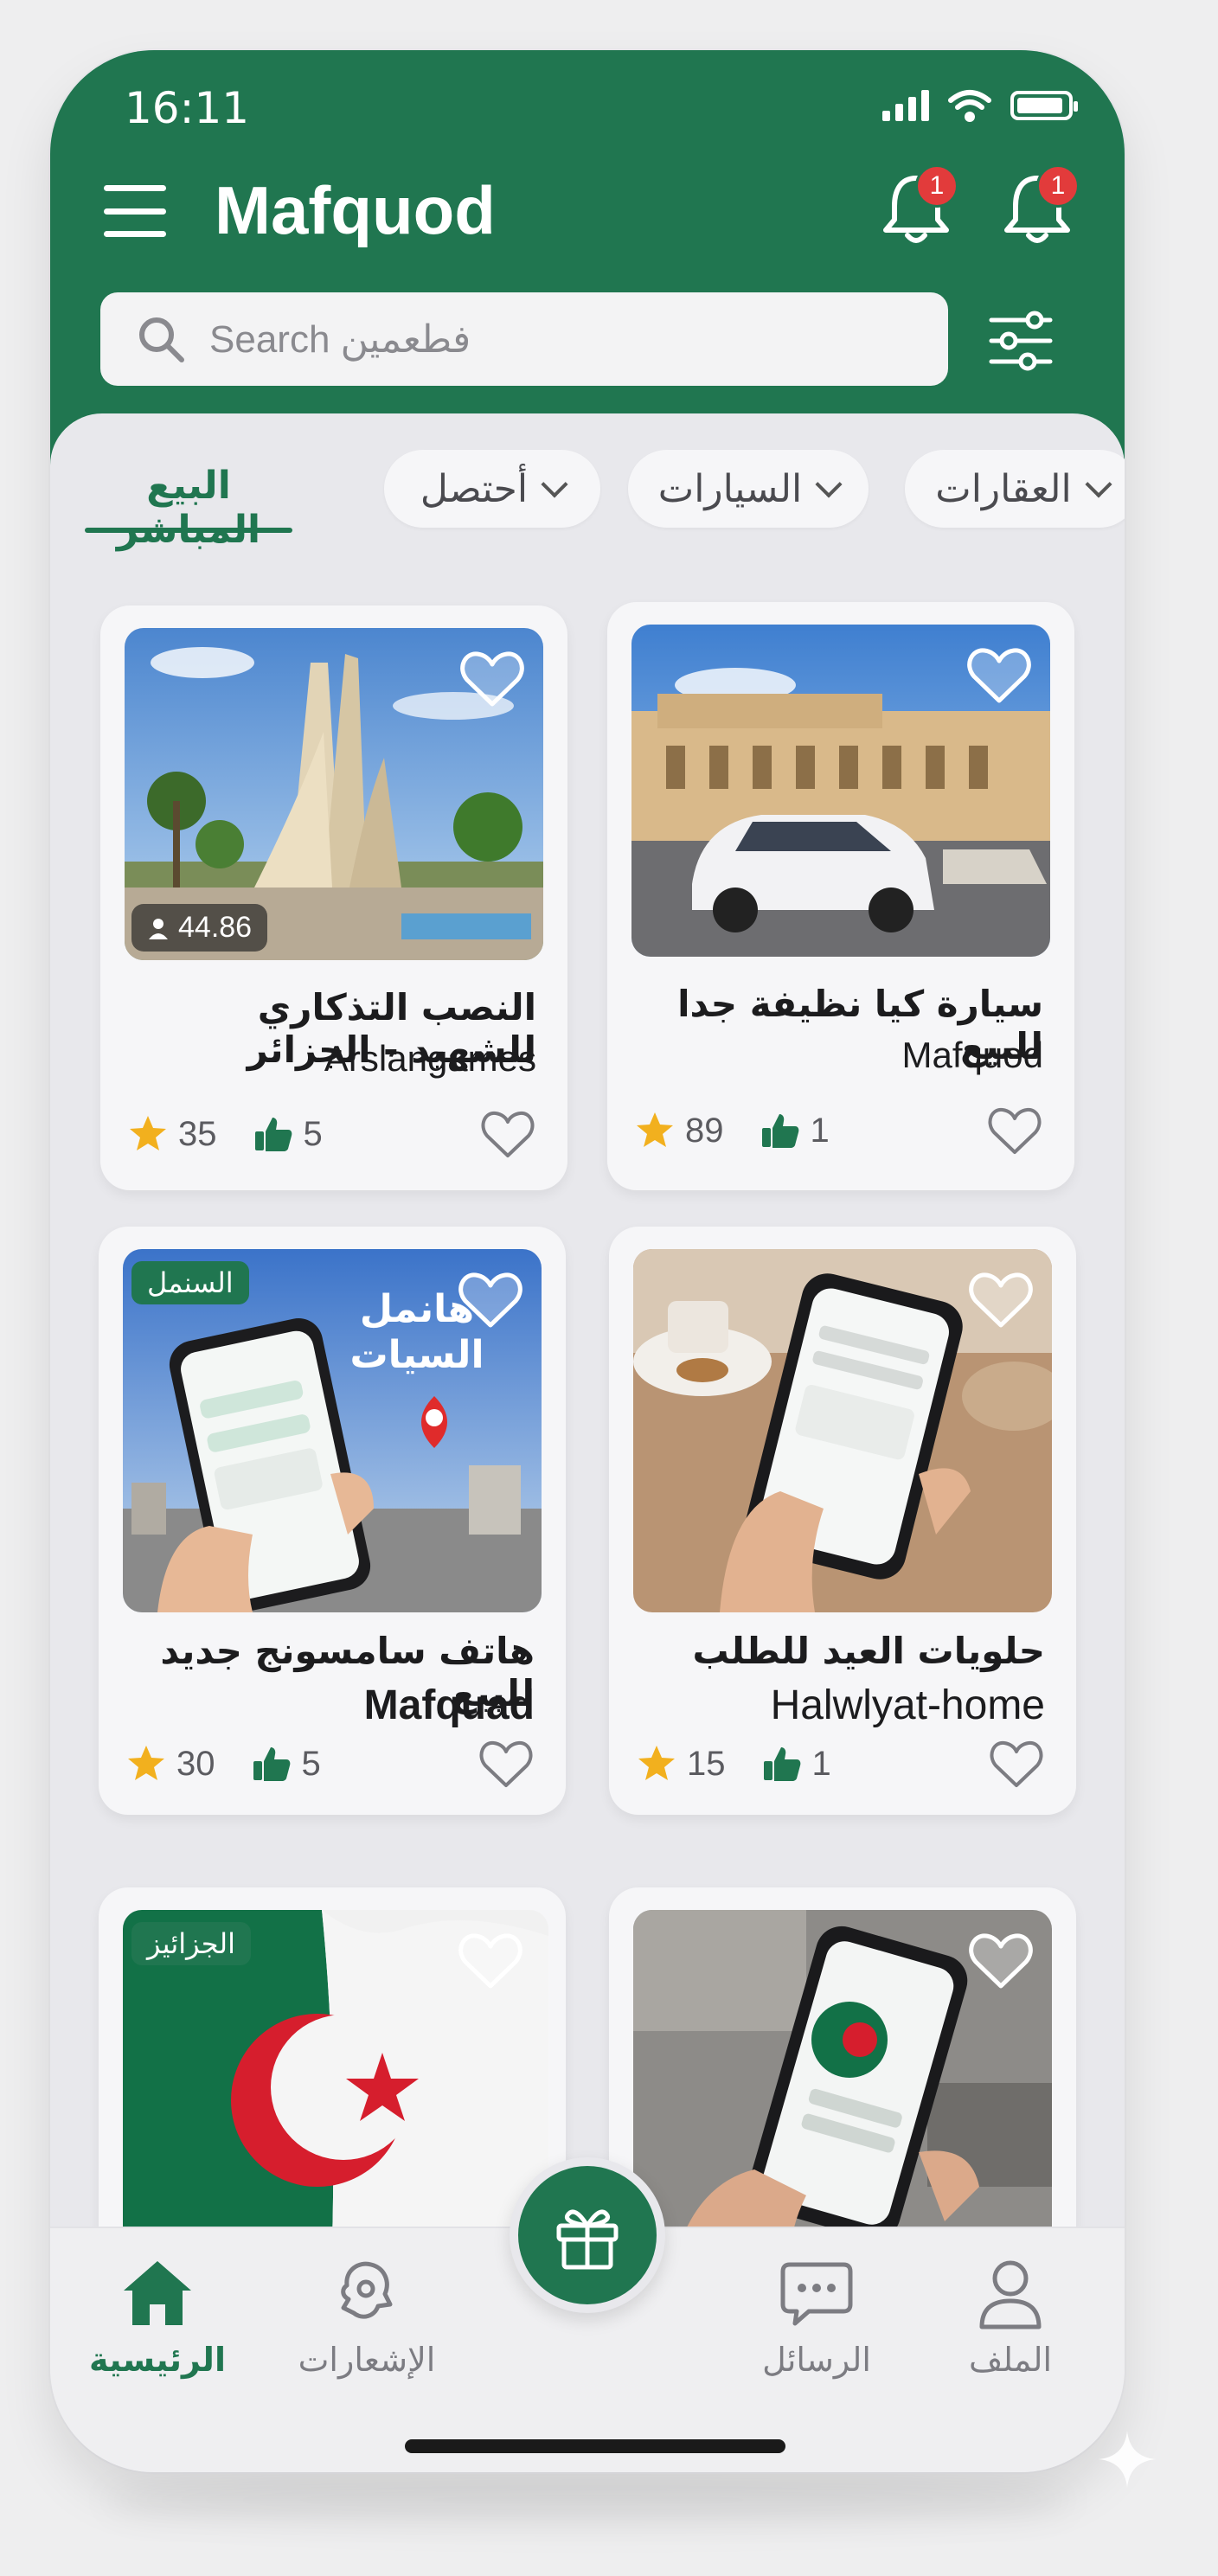 The image size is (1218, 2576). What do you see at coordinates (430, 1058) in the screenshot?
I see `listing-seller: Arslangames` at bounding box center [430, 1058].